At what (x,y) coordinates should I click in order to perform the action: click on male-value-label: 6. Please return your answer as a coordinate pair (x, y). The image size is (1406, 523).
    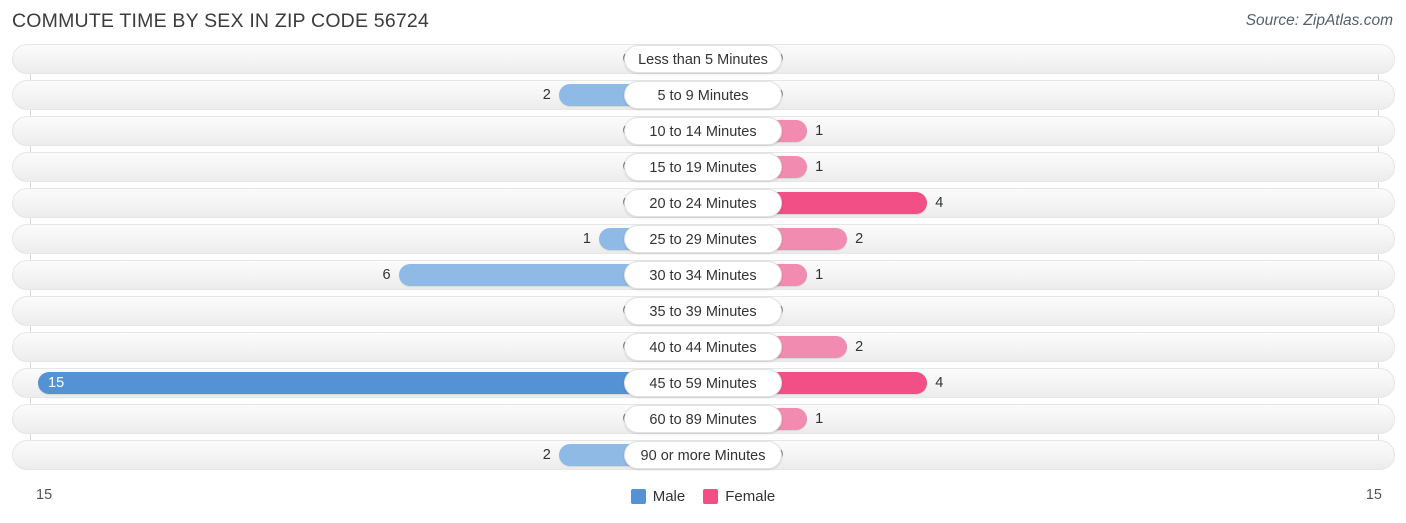
    Looking at the image, I should click on (386, 275).